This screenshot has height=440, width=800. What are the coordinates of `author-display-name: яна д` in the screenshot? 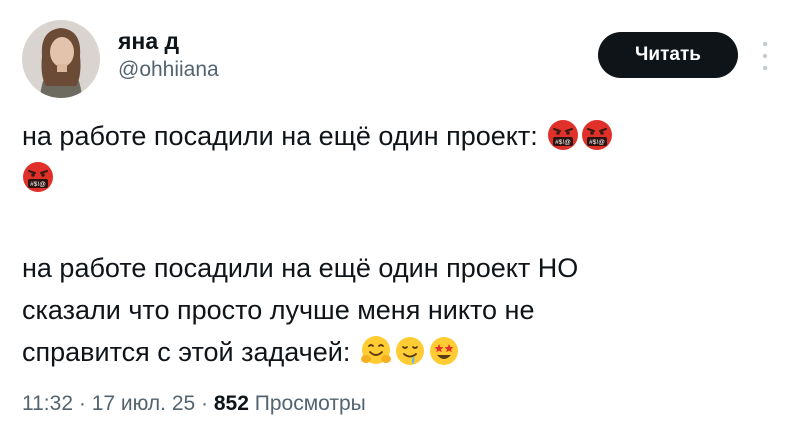 It's located at (148, 41).